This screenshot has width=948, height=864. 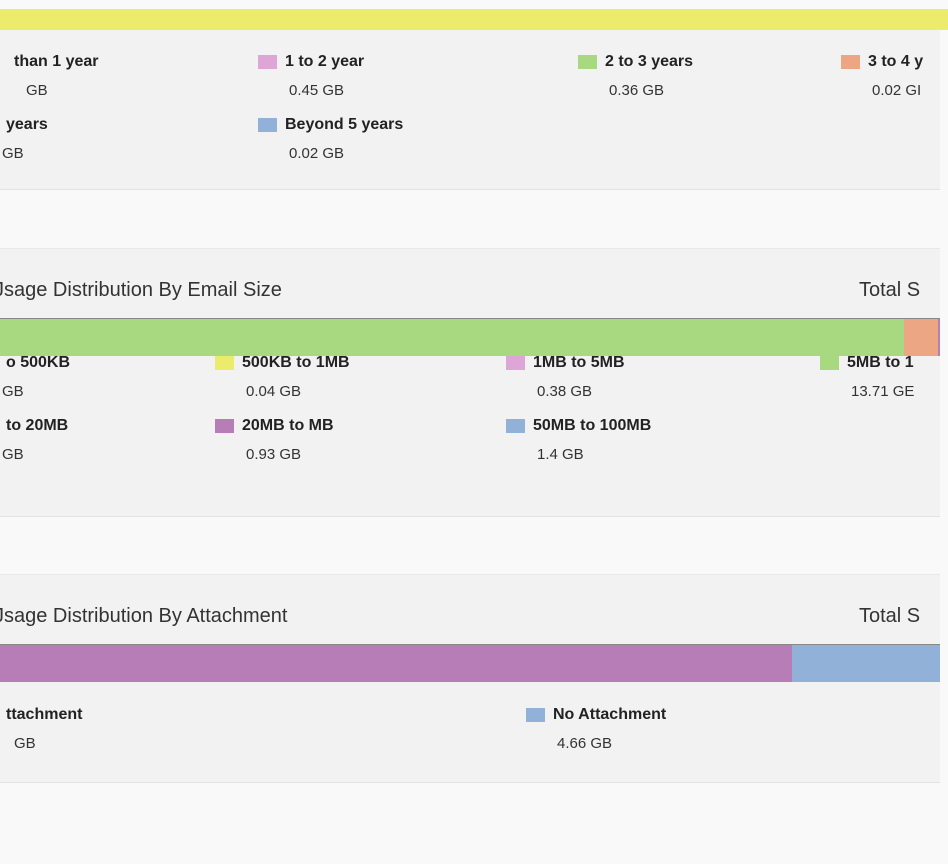 I want to click on swatch-orange, so click(x=850, y=62).